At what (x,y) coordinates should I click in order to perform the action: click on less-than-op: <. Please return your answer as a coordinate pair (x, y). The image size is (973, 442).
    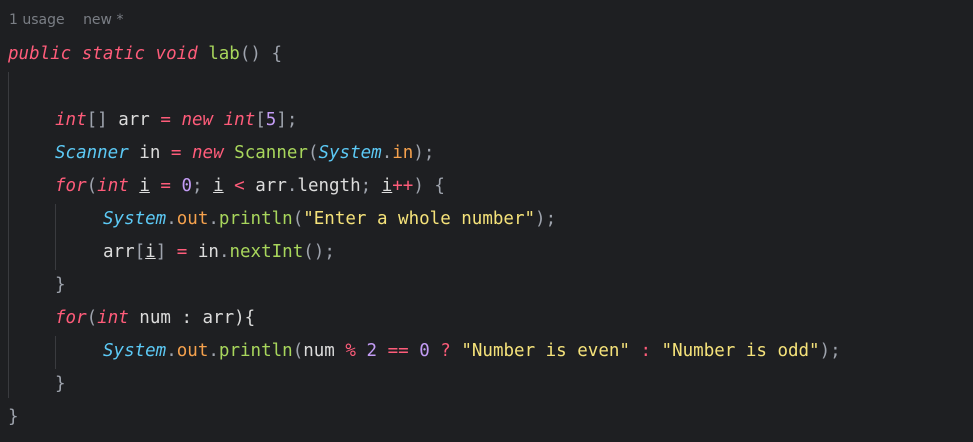
    Looking at the image, I should click on (239, 186).